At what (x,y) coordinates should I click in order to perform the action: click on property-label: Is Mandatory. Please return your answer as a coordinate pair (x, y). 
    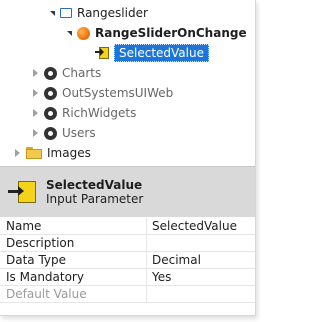
    Looking at the image, I should click on (73, 277).